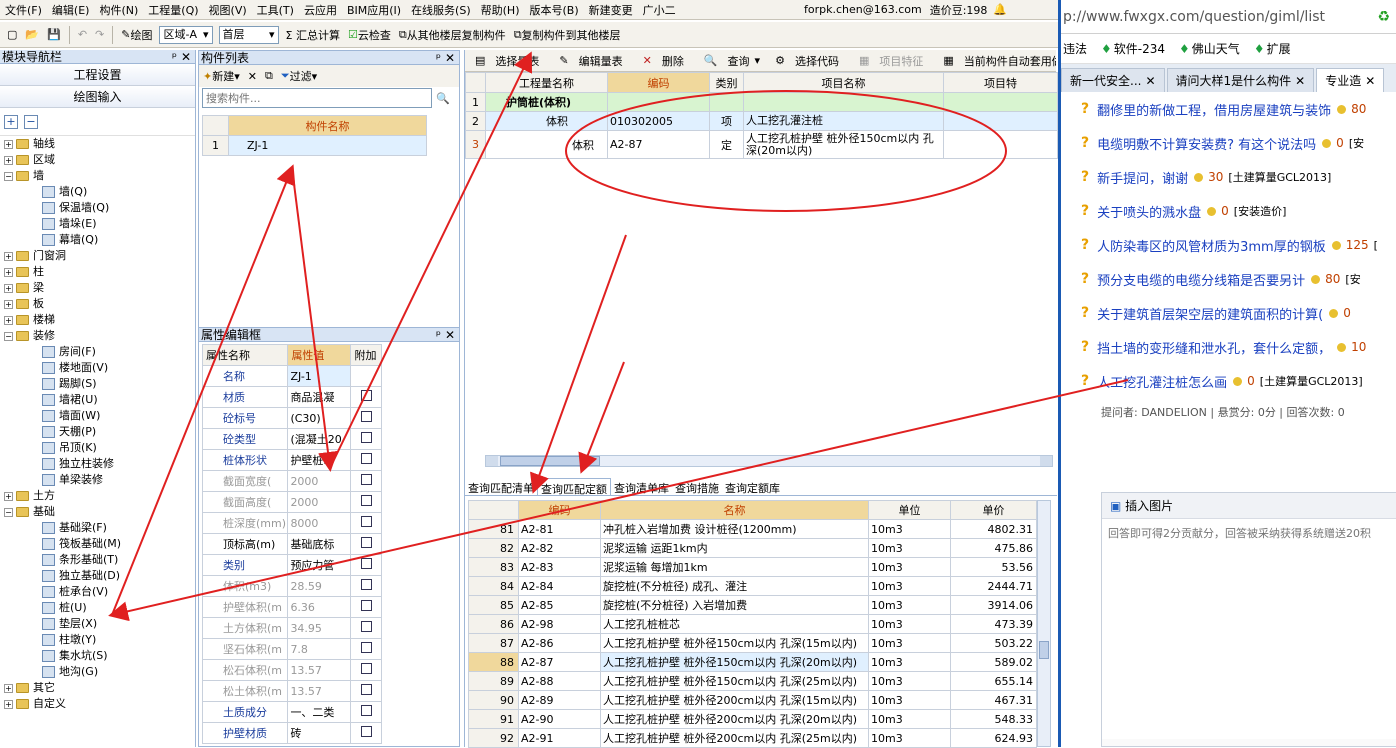 The height and width of the screenshot is (748, 1396). Describe the element at coordinates (118, 208) in the screenshot. I see `tree-leaf: 保温墙(Q)` at that location.